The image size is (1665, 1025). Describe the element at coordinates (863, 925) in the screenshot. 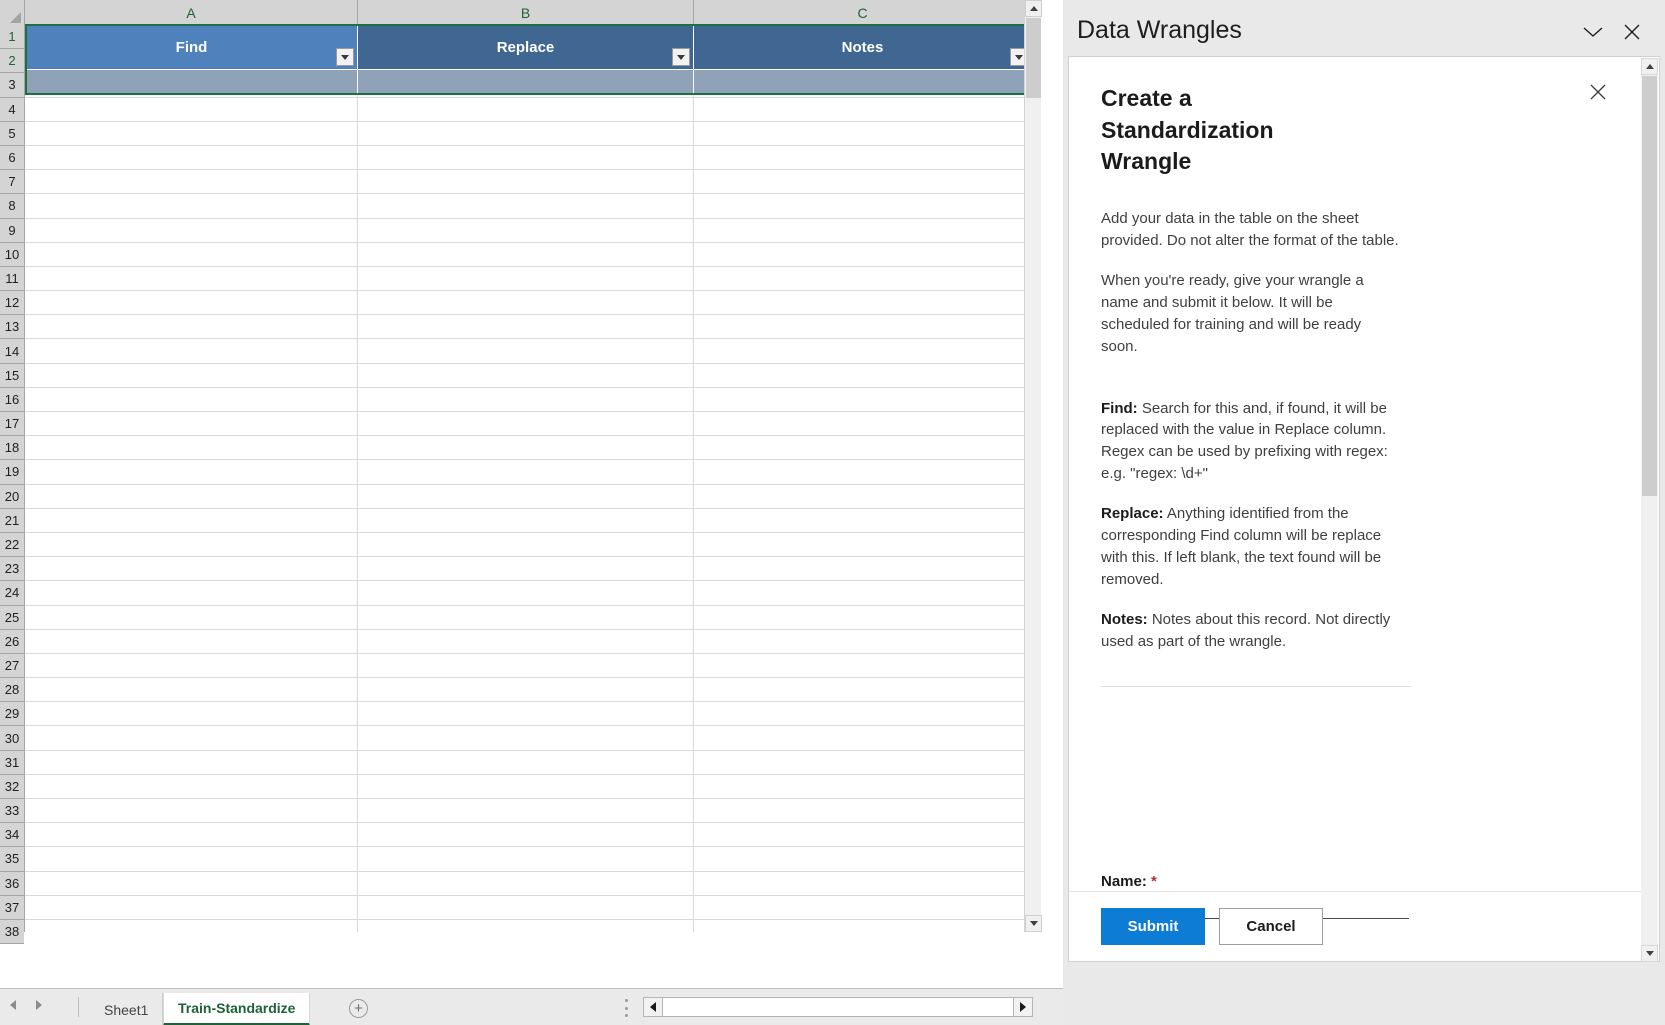

I see `cell-C38` at that location.